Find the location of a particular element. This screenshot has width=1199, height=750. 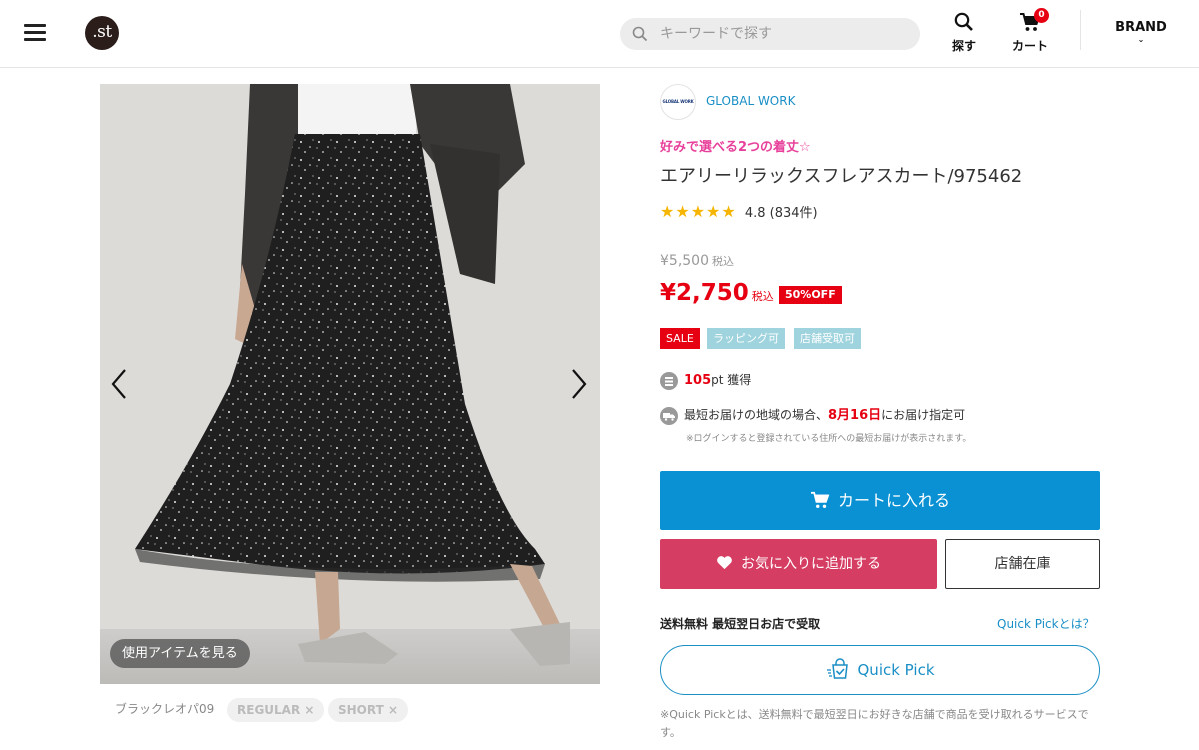

cart-label: カート is located at coordinates (1029, 46).